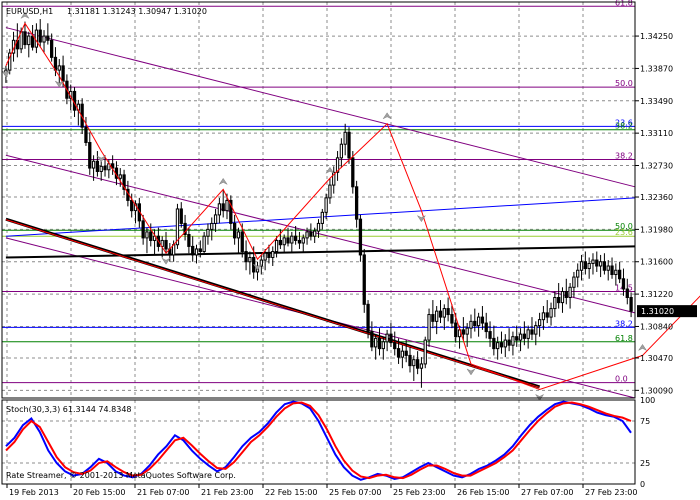 This screenshot has width=700, height=500. Describe the element at coordinates (621, 379) in the screenshot. I see `fib-level-label: 0.0` at that location.